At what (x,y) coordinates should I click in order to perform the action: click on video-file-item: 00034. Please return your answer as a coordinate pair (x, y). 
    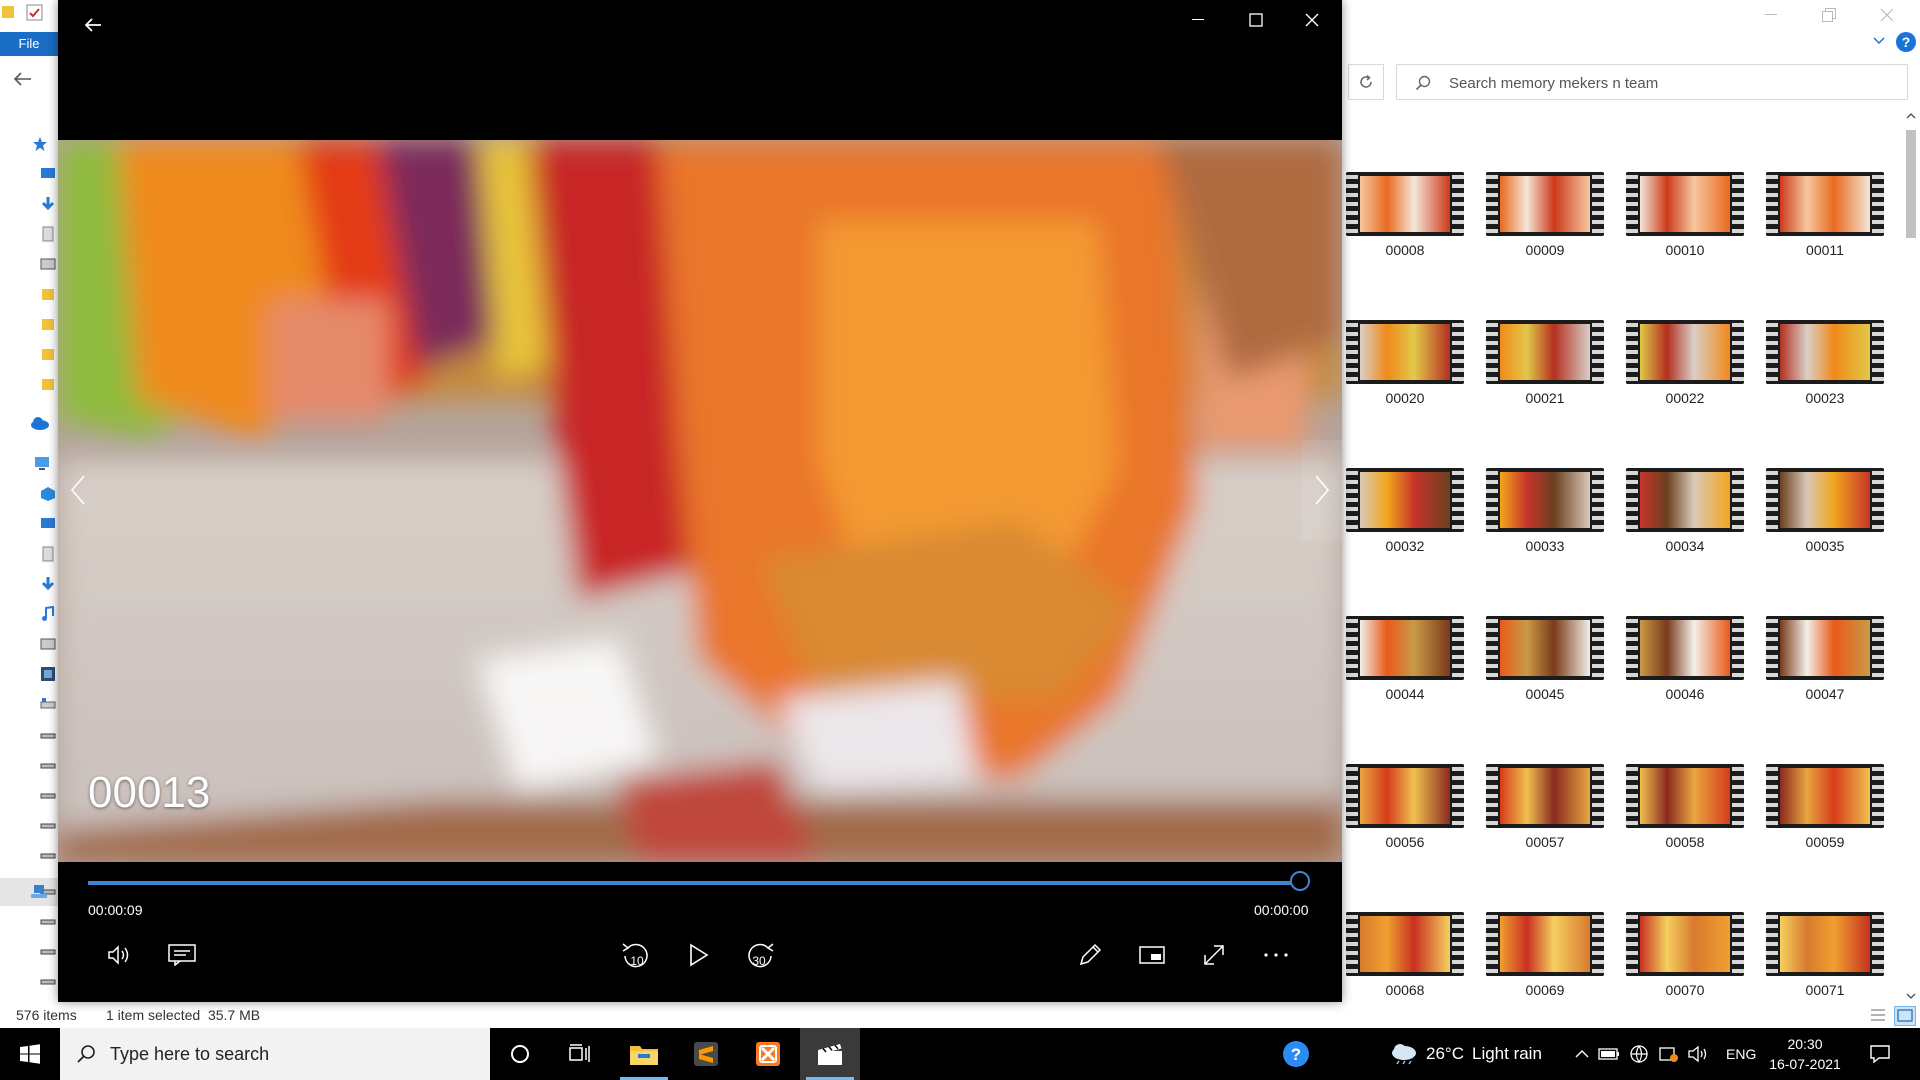
    Looking at the image, I should click on (1686, 512).